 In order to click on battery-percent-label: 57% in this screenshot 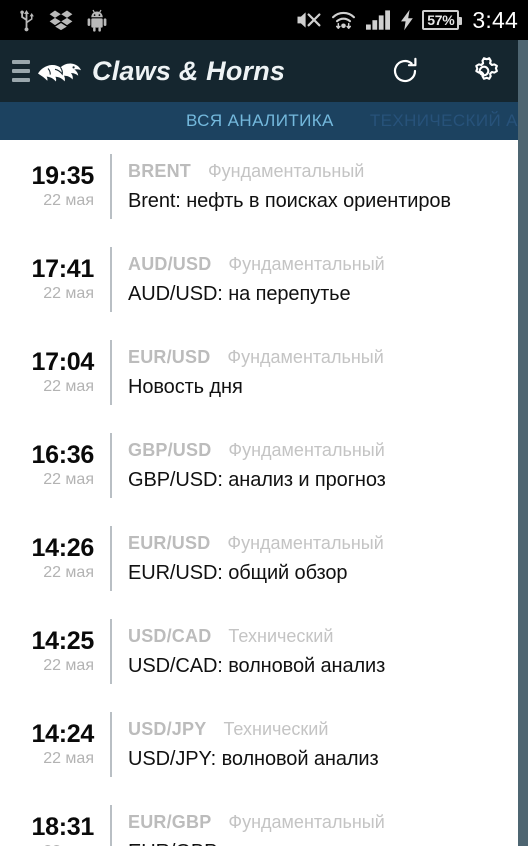, I will do `click(441, 20)`.